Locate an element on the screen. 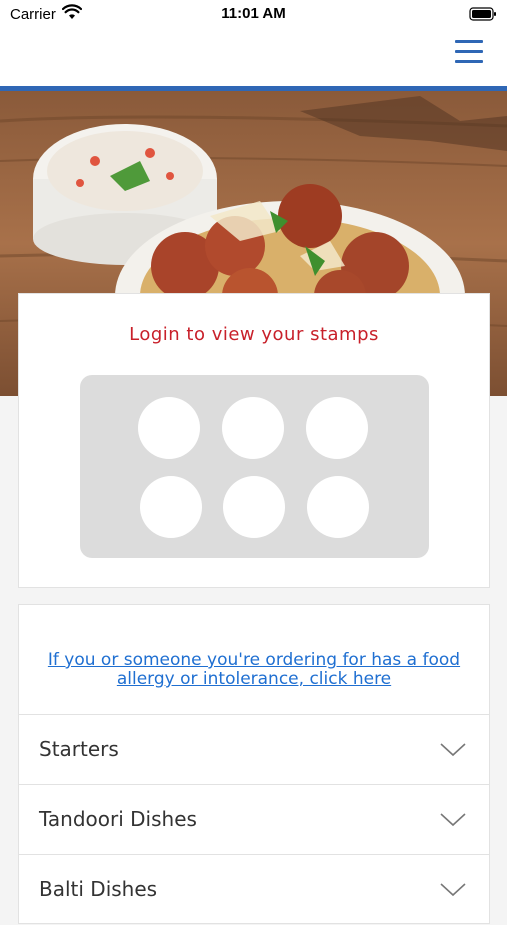 This screenshot has height=925, width=507. status-bar: Carrier 11:01 AM is located at coordinates (253, 15).